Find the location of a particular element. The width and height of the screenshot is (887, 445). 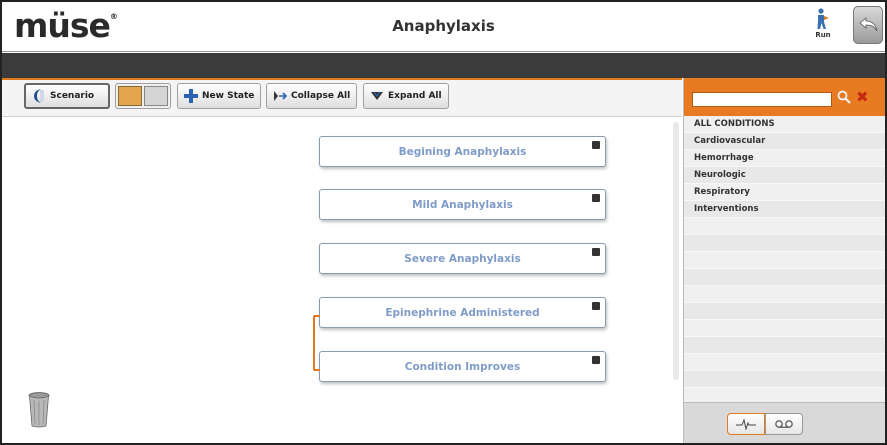

collapse-icon is located at coordinates (280, 96).